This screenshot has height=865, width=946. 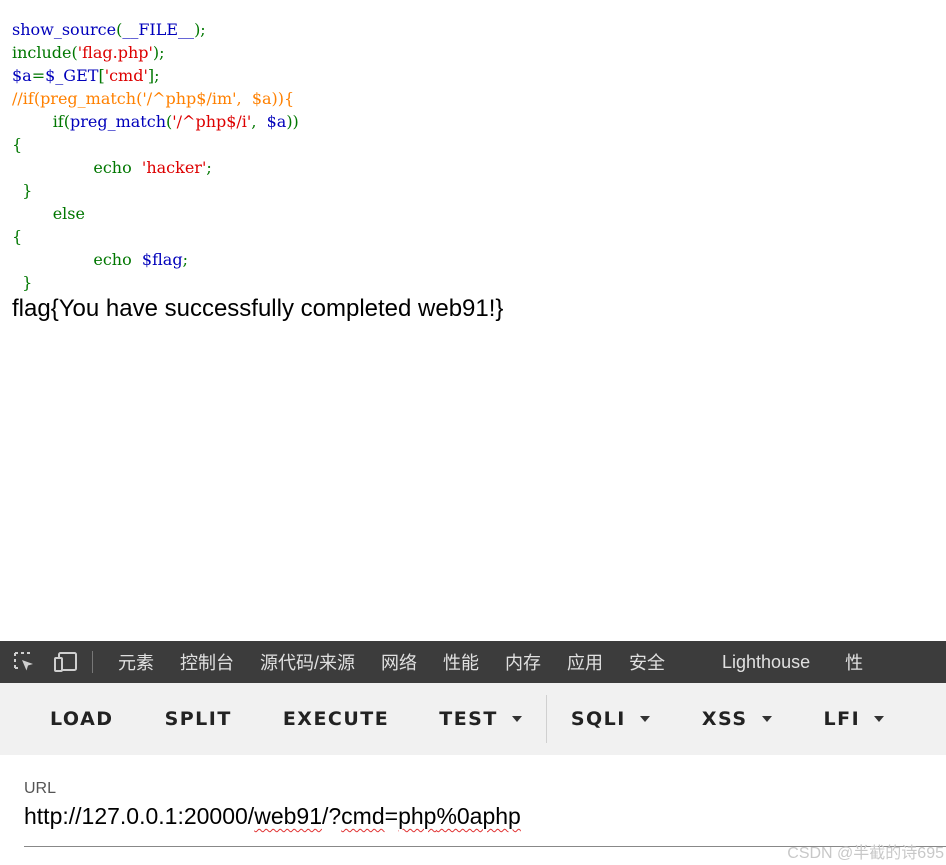 I want to click on xss-dropdown: XSS, so click(x=737, y=719).